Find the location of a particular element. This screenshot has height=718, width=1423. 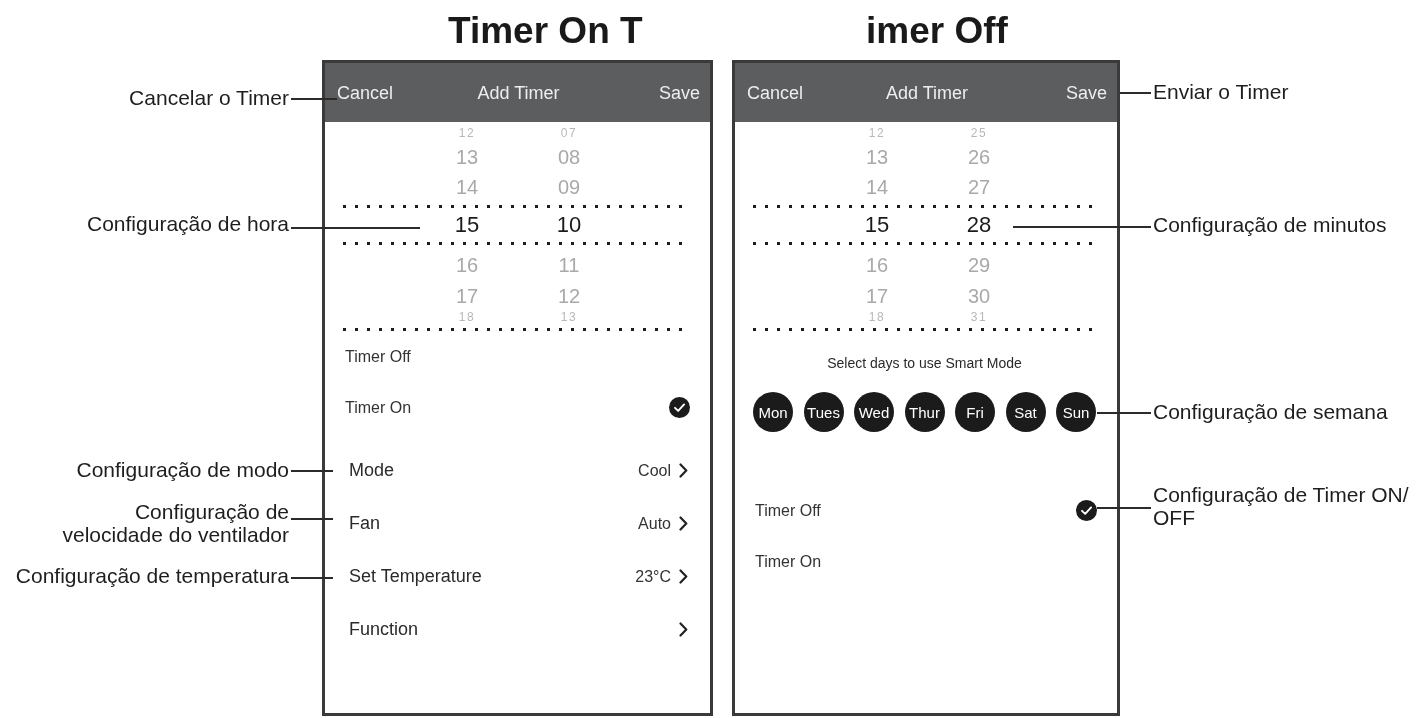

day-toggle: Mon is located at coordinates (773, 412).